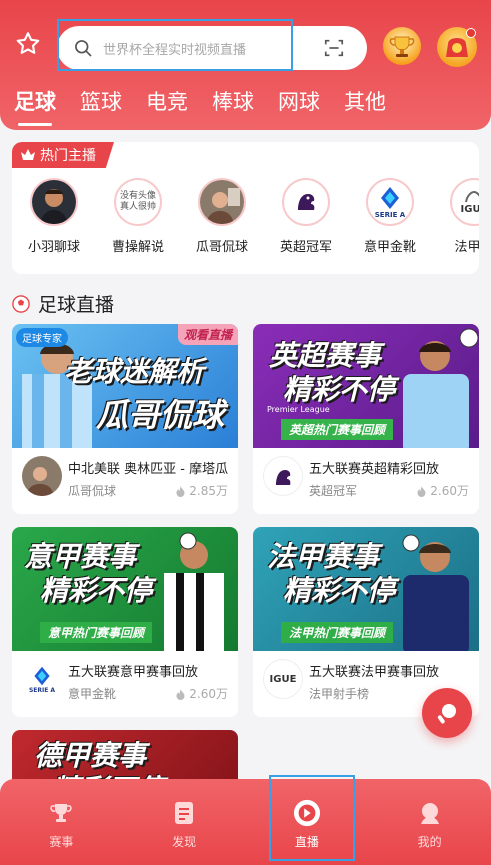 The image size is (491, 865). Describe the element at coordinates (233, 101) in the screenshot. I see `tab-baseball: 棒球` at that location.